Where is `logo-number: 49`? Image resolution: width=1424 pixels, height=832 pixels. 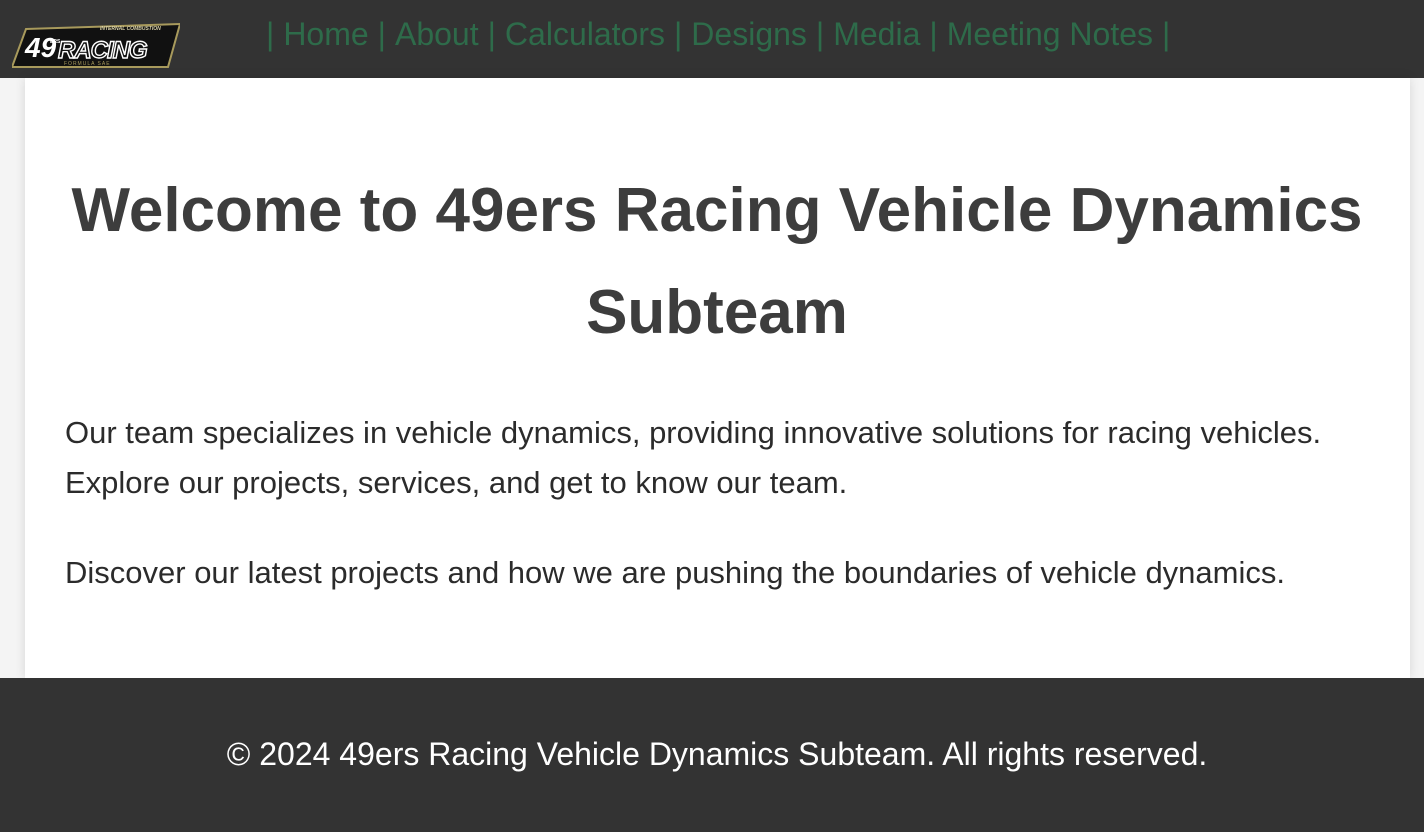 logo-number: 49 is located at coordinates (40, 47).